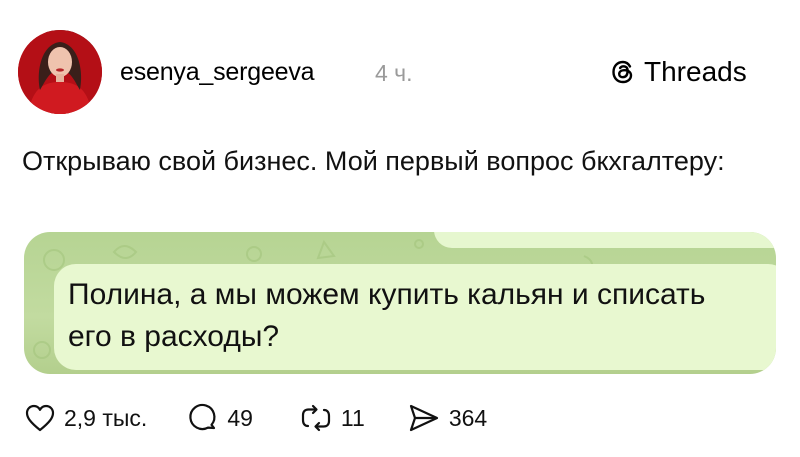  I want to click on share-button: 364, so click(447, 418).